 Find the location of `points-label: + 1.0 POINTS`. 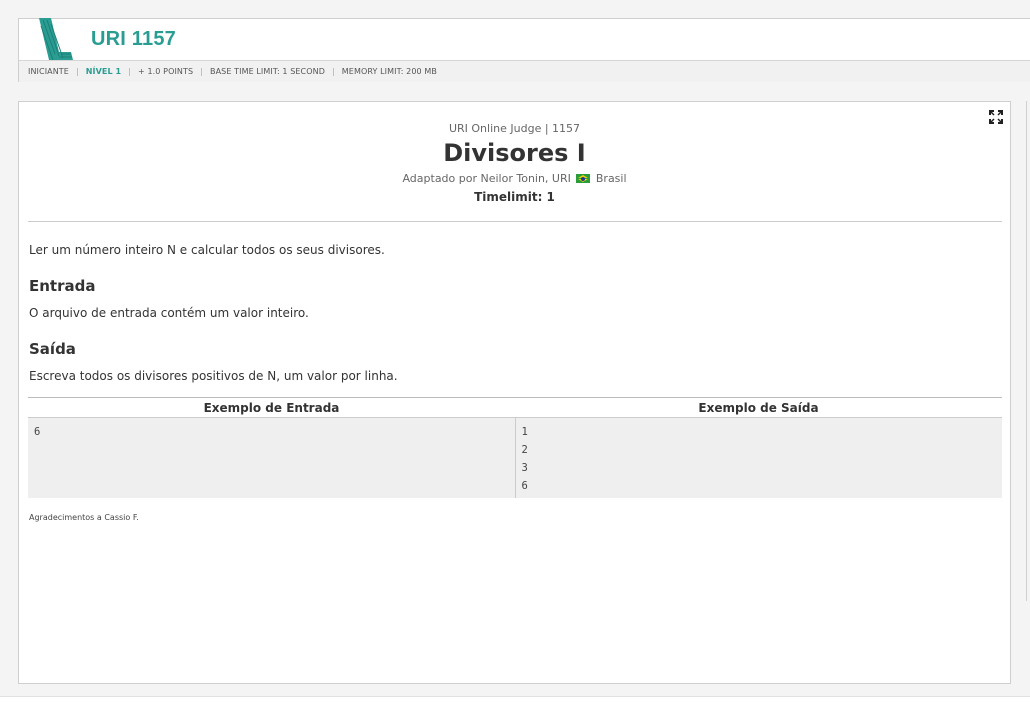

points-label: + 1.0 POINTS is located at coordinates (166, 71).